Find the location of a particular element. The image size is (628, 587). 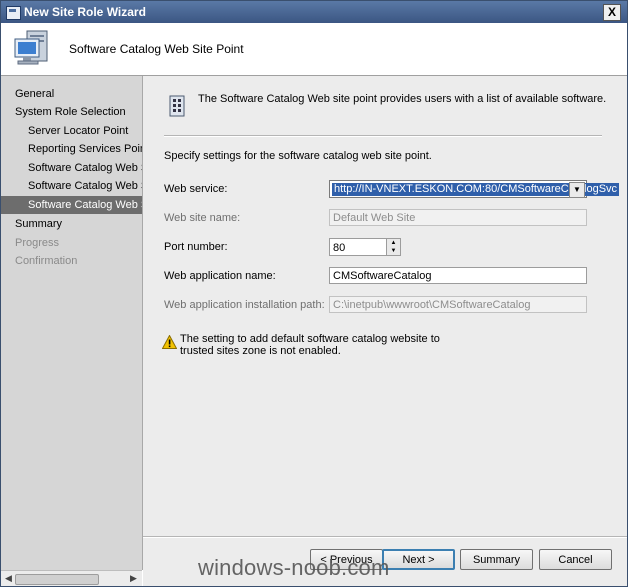

title-bar: New Site Role Wizard X is located at coordinates (314, 12).